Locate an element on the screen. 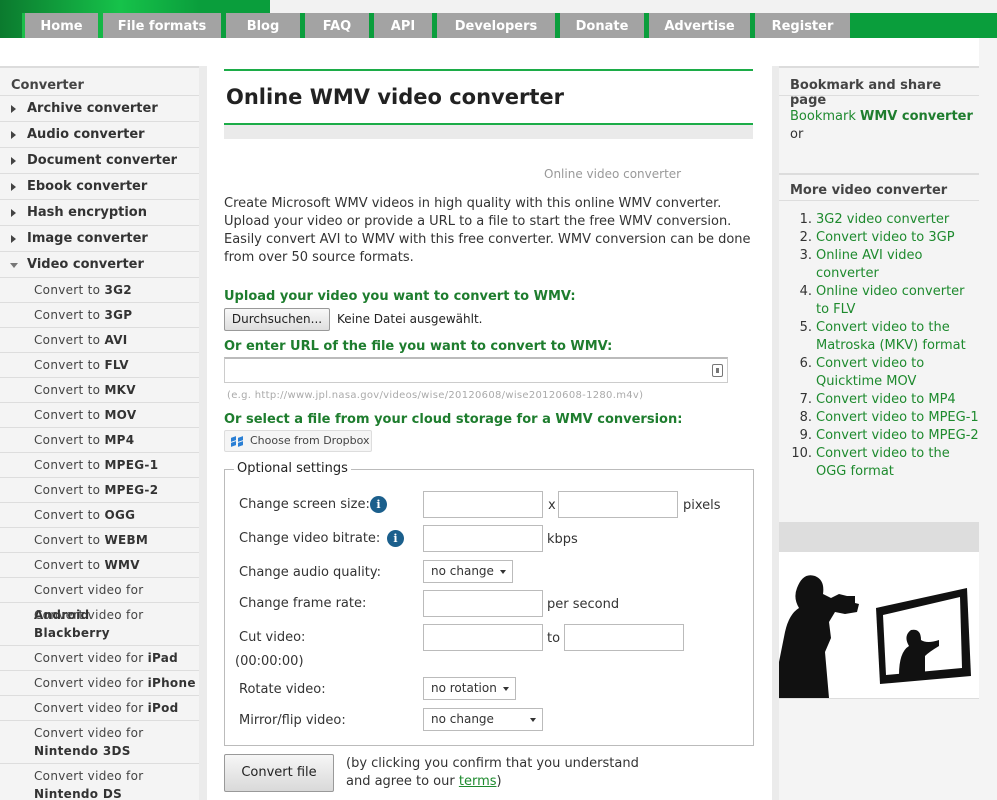  rotate-value: no rotation is located at coordinates (464, 688).